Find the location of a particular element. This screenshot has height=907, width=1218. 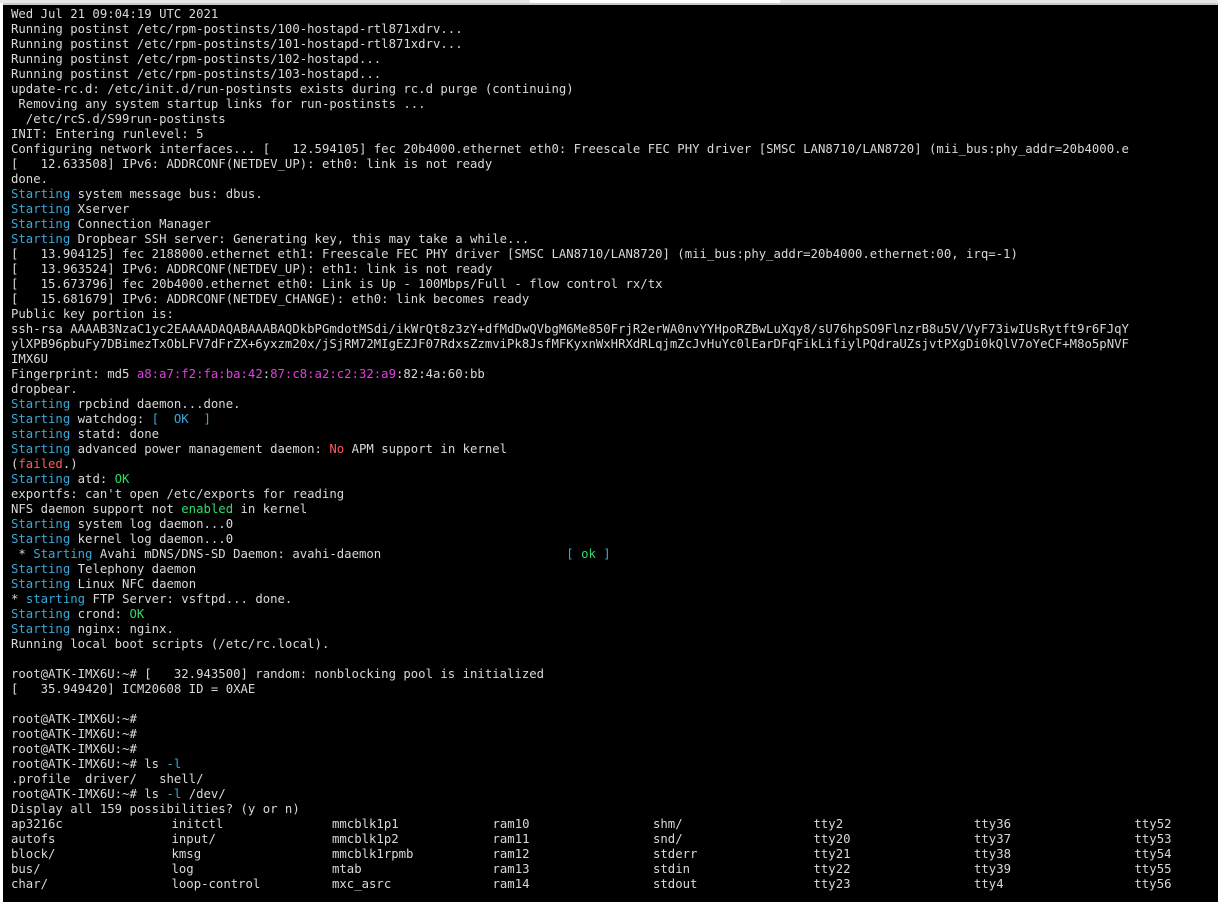

terminal-text: nginx: nginx. is located at coordinates (122, 629).